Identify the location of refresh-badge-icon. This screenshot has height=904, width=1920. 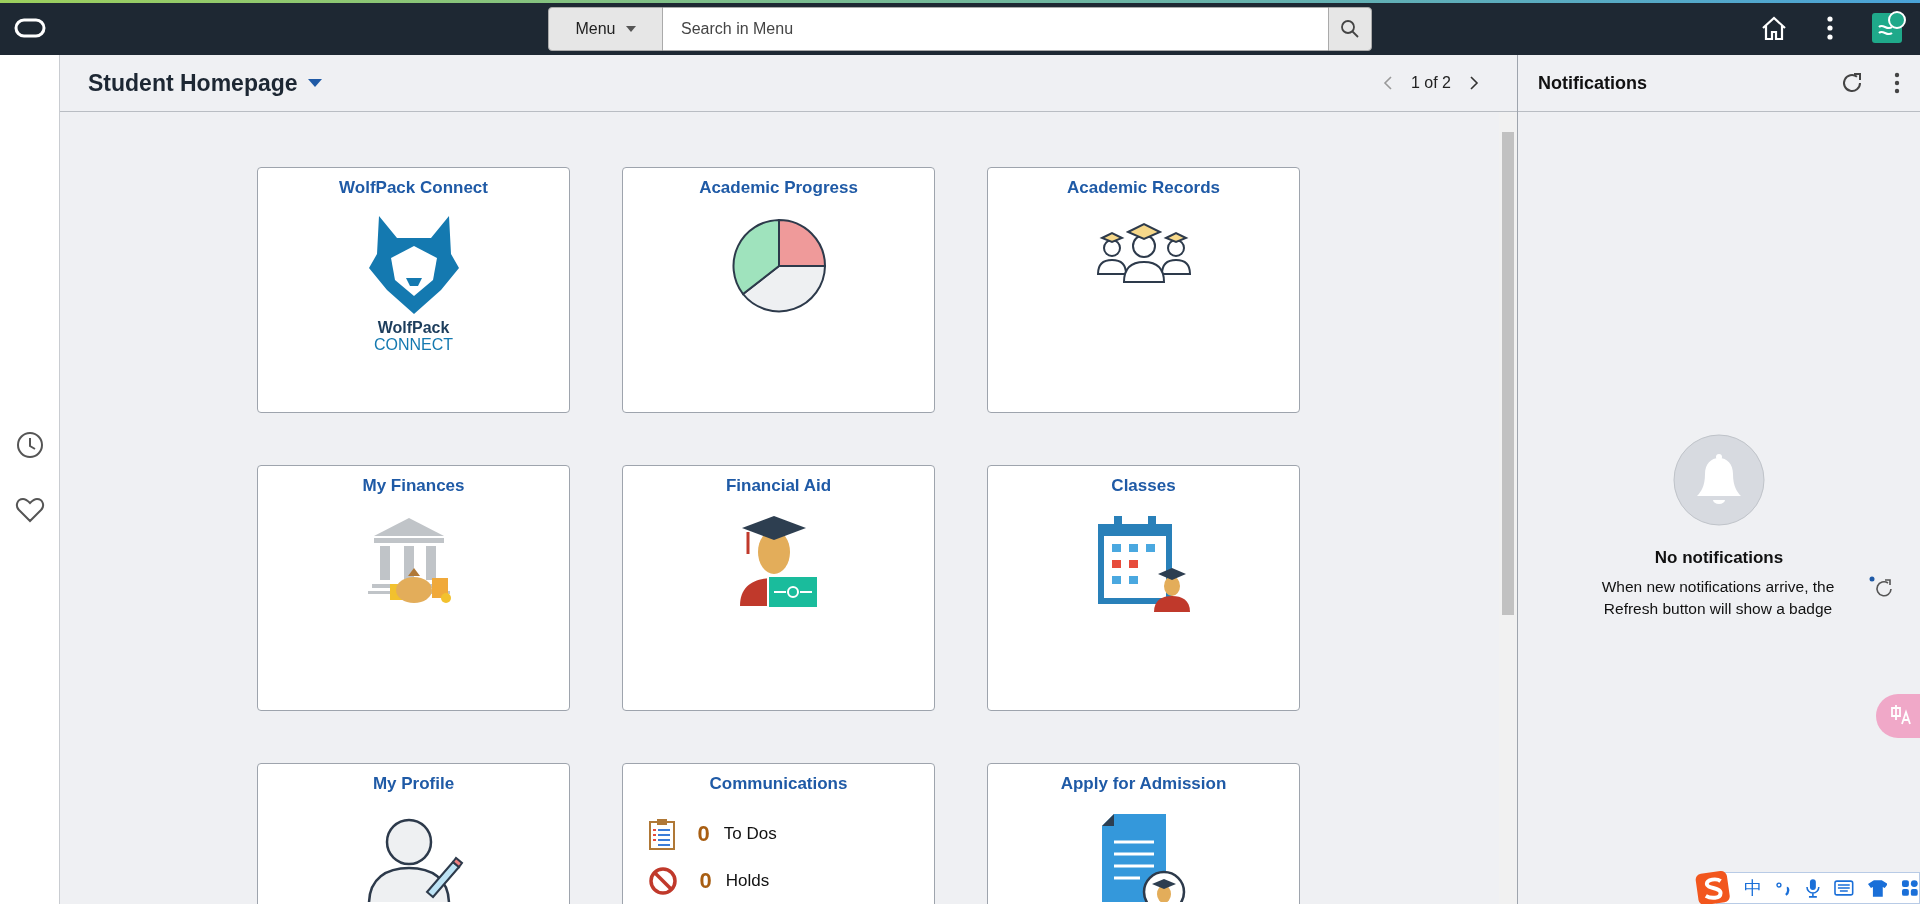
(1882, 587).